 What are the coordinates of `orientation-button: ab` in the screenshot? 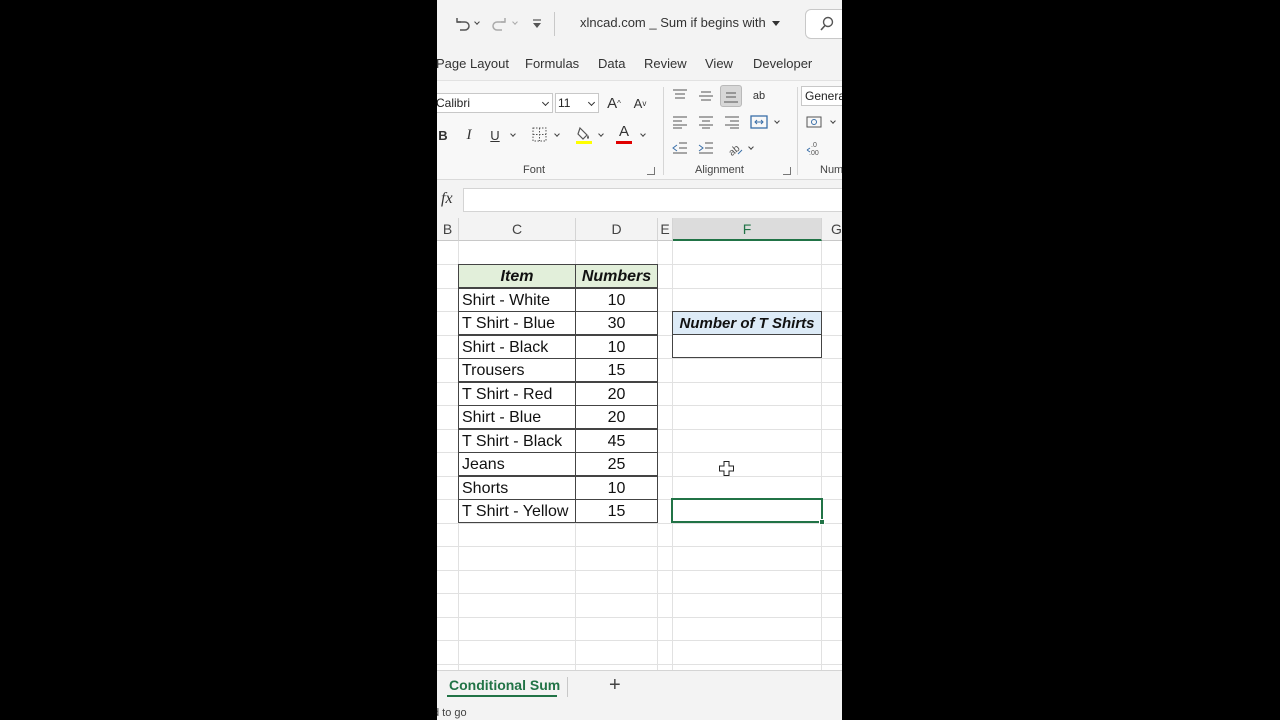 It's located at (735, 148).